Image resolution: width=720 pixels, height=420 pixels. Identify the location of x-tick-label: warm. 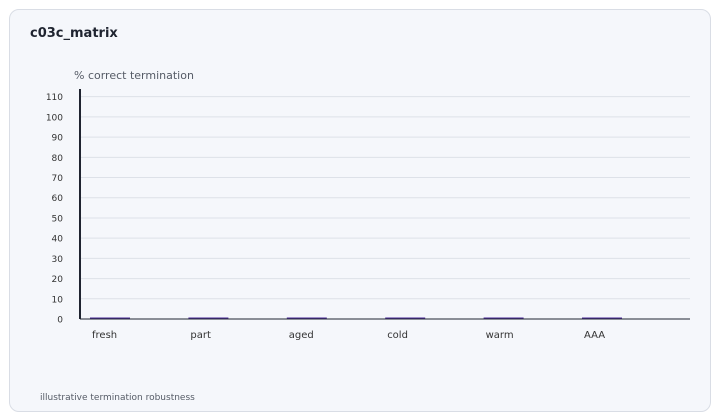
(500, 335).